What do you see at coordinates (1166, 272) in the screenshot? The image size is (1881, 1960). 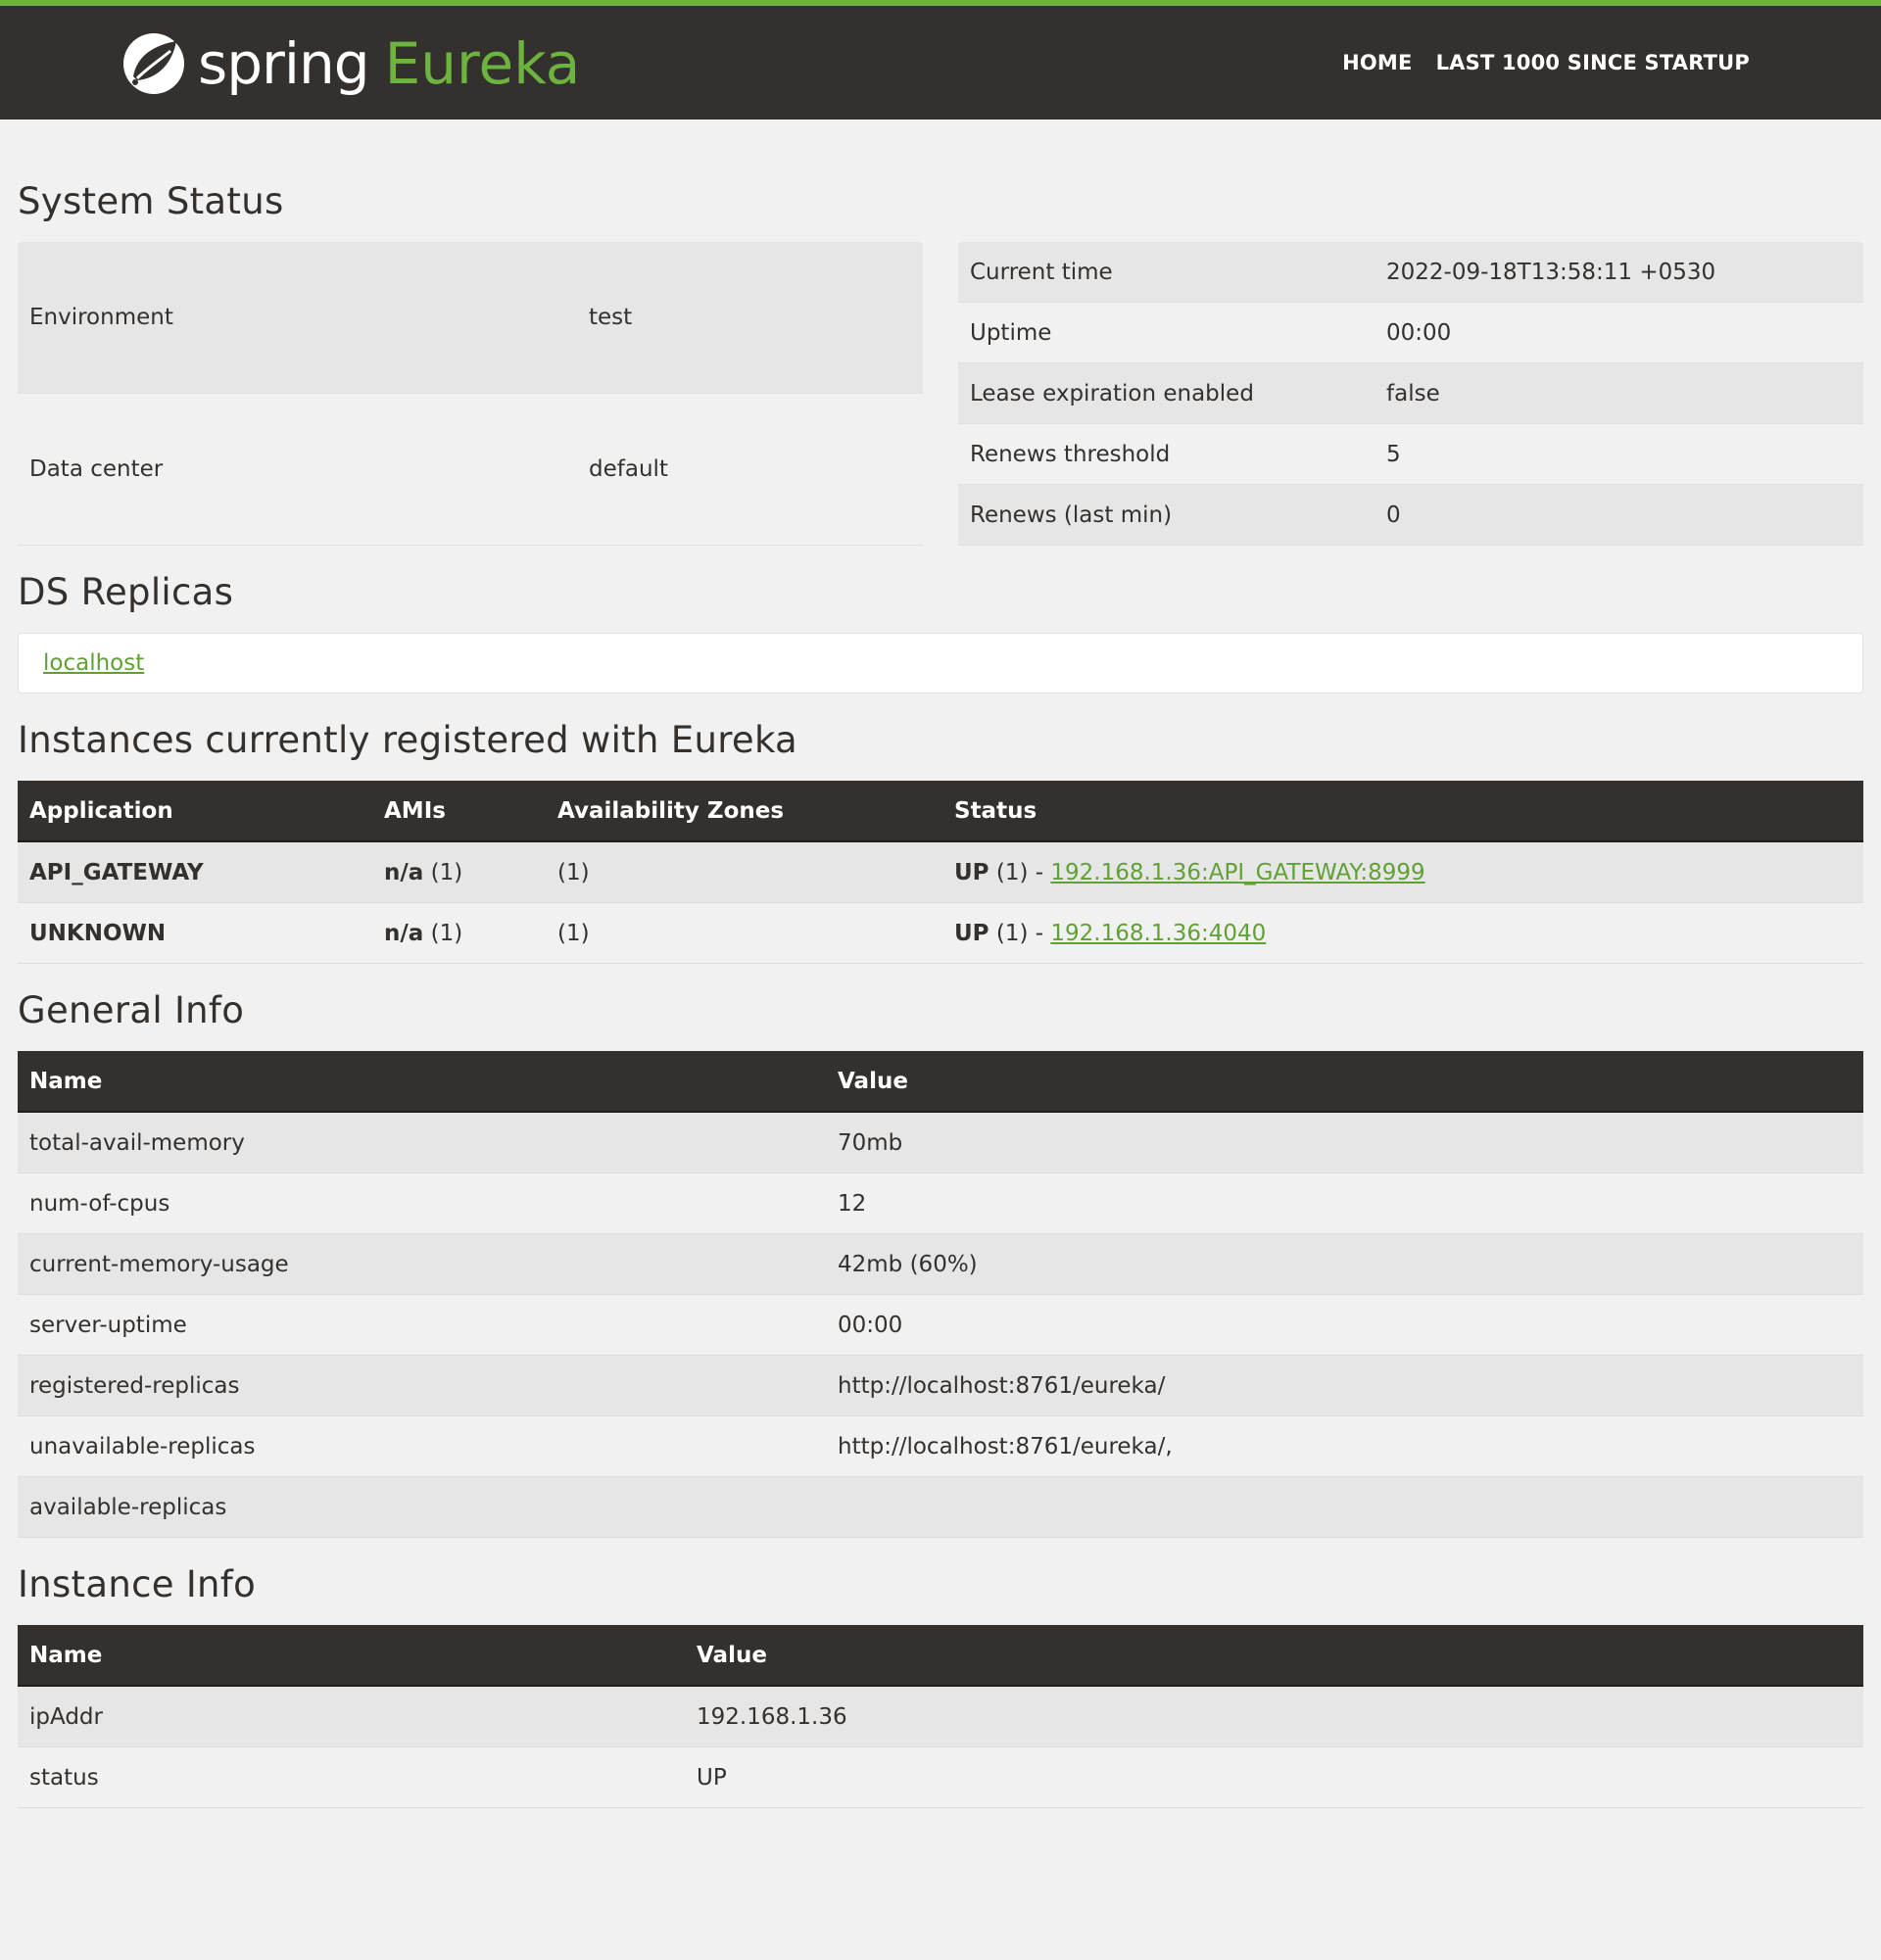 I see `current-time-label: Current time` at bounding box center [1166, 272].